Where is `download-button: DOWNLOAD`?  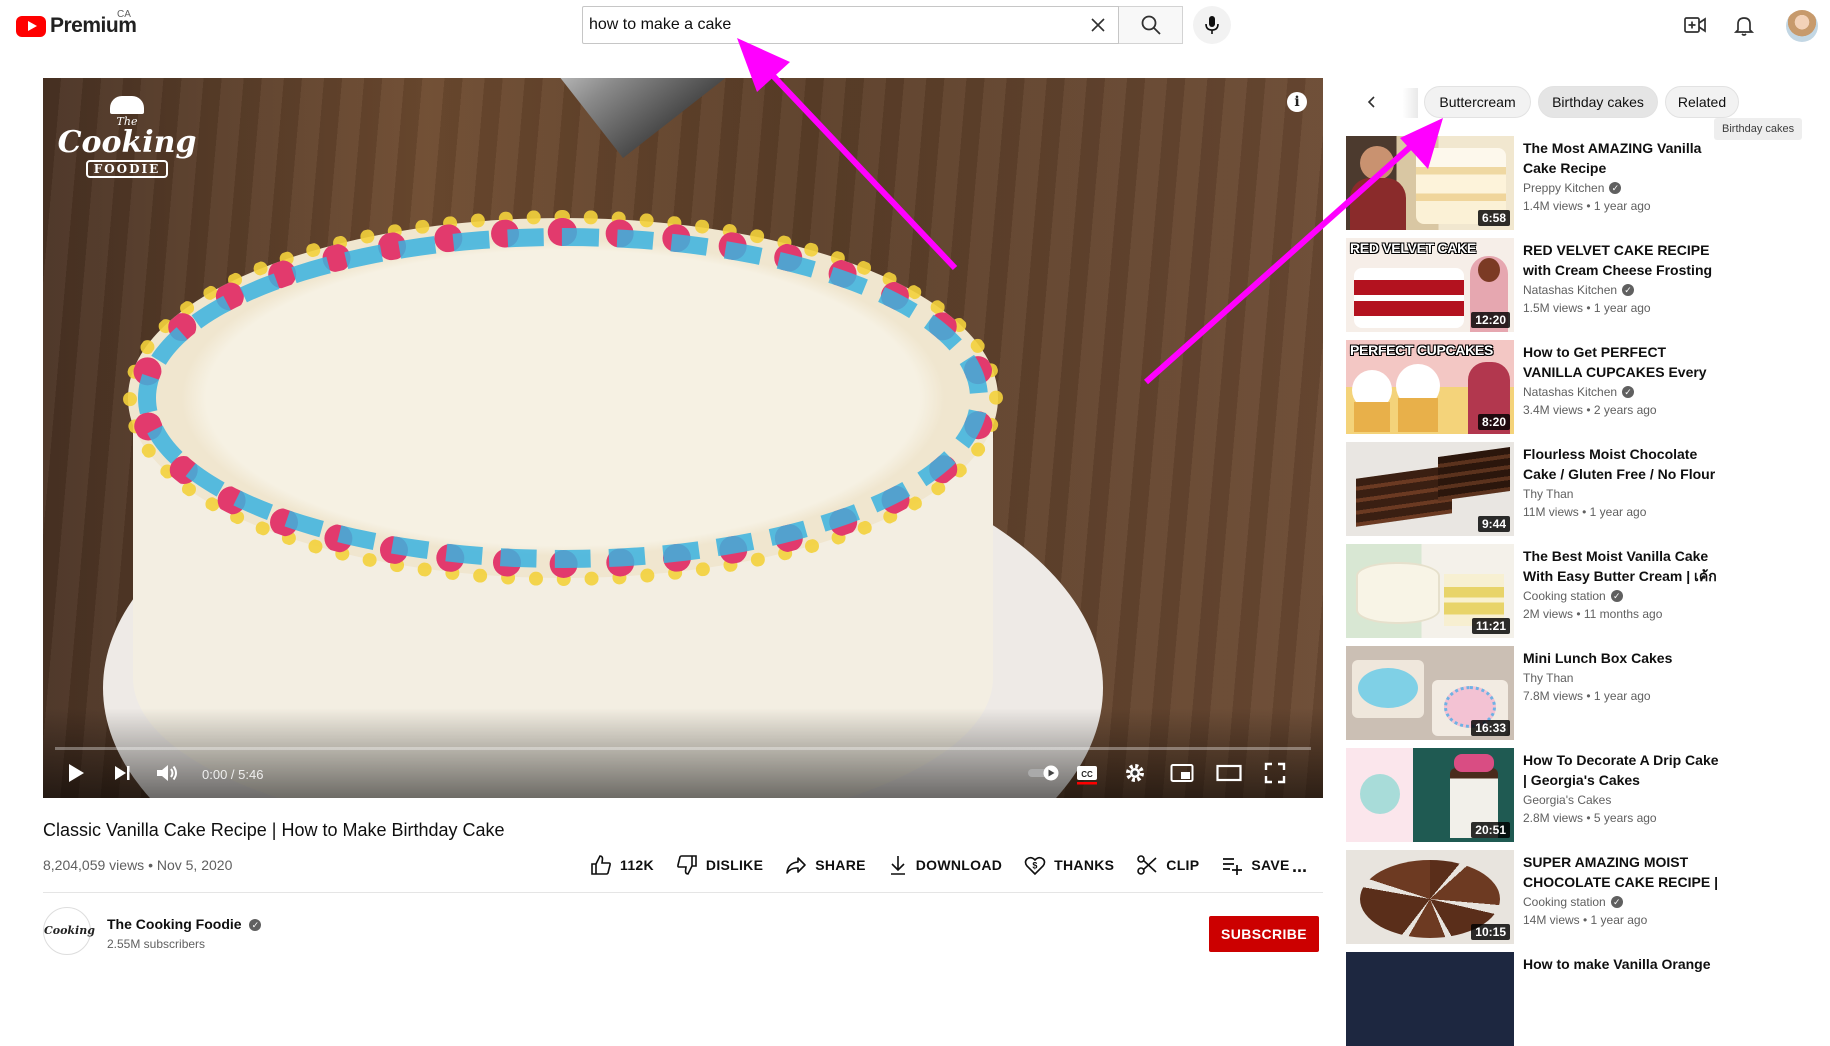
download-button: DOWNLOAD is located at coordinates (945, 865).